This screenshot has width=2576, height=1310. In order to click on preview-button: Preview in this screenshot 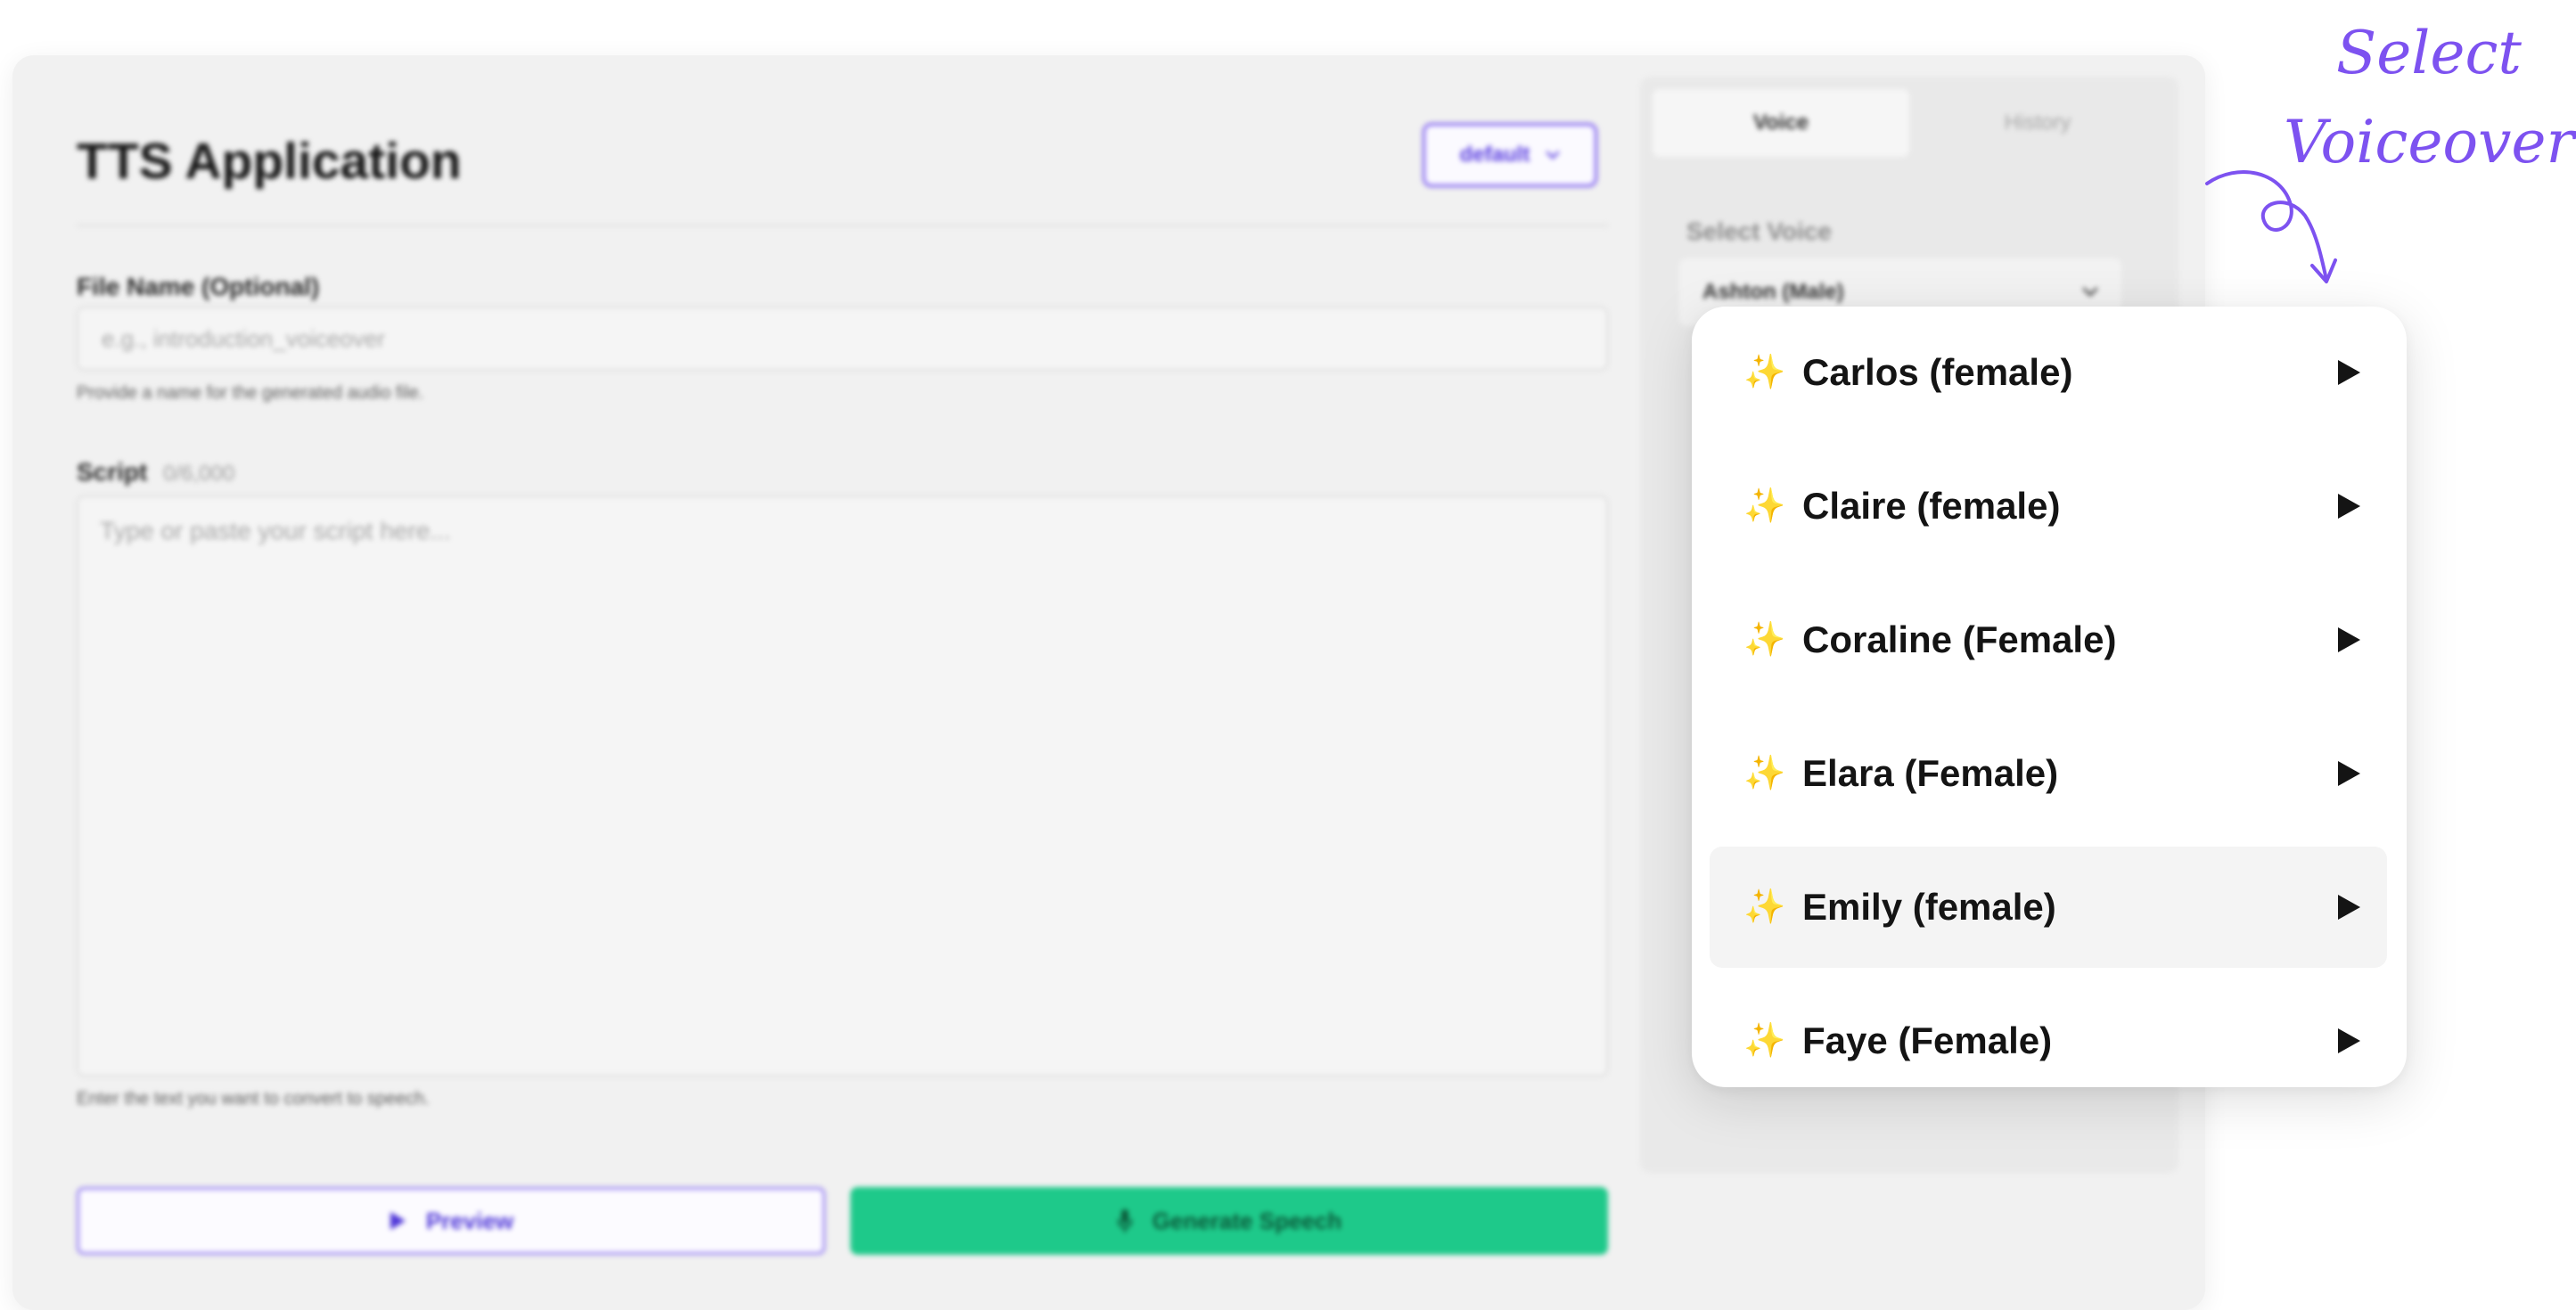, I will do `click(451, 1221)`.